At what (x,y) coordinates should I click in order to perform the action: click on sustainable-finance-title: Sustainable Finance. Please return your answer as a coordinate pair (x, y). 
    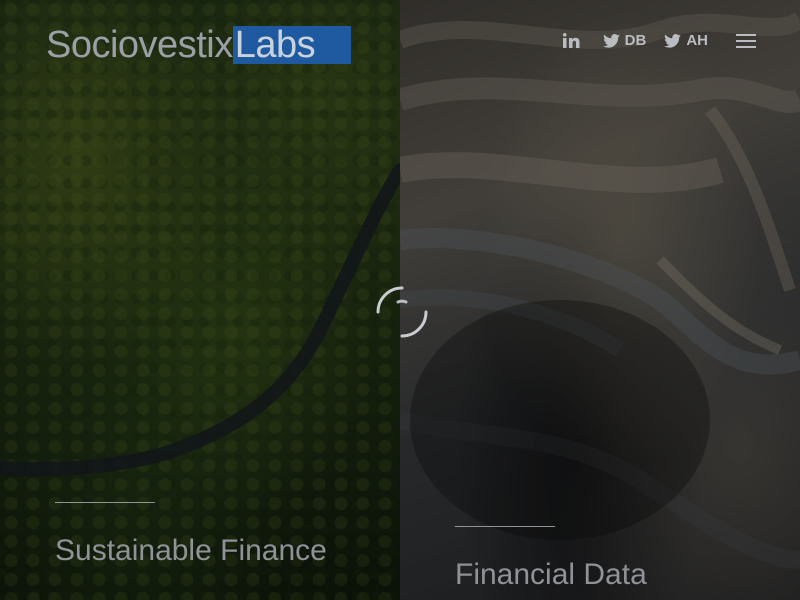
    Looking at the image, I should click on (191, 551).